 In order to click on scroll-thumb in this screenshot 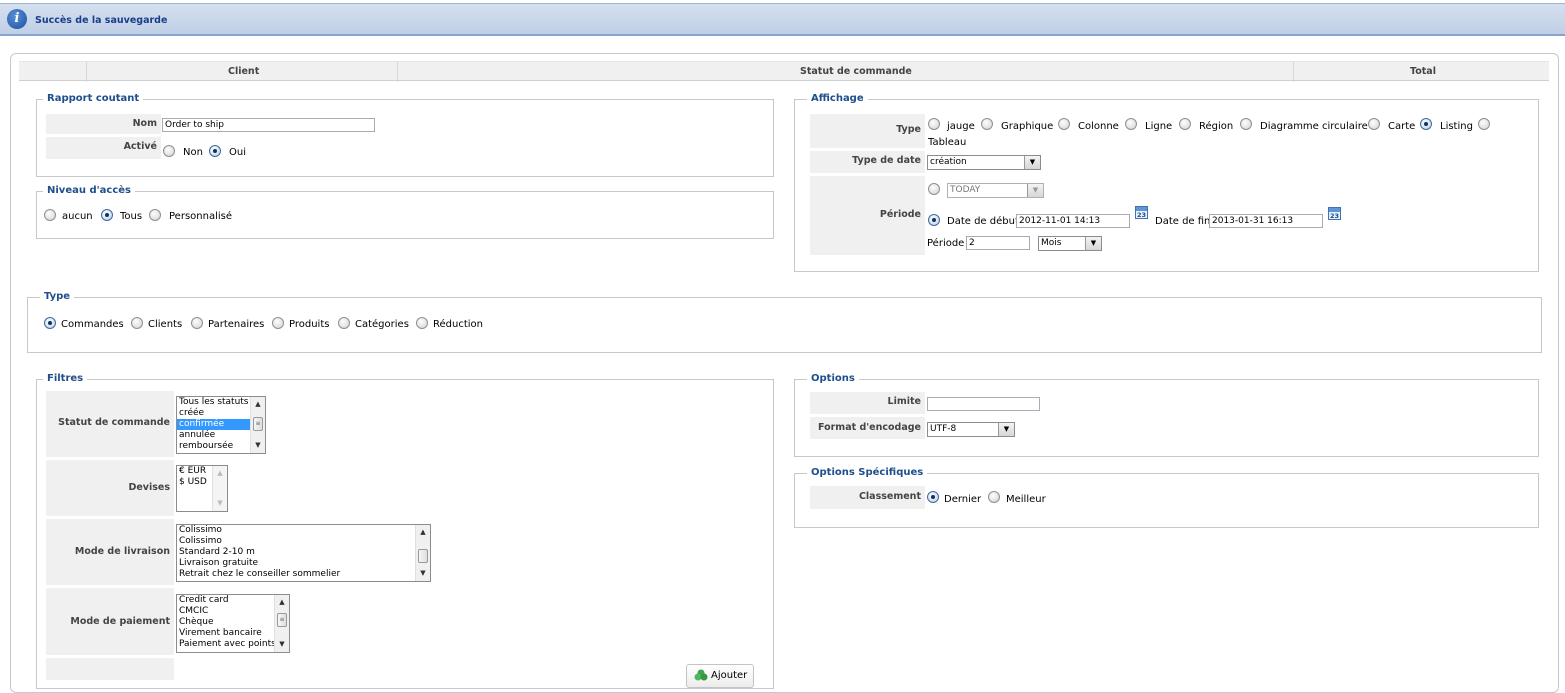, I will do `click(423, 556)`.